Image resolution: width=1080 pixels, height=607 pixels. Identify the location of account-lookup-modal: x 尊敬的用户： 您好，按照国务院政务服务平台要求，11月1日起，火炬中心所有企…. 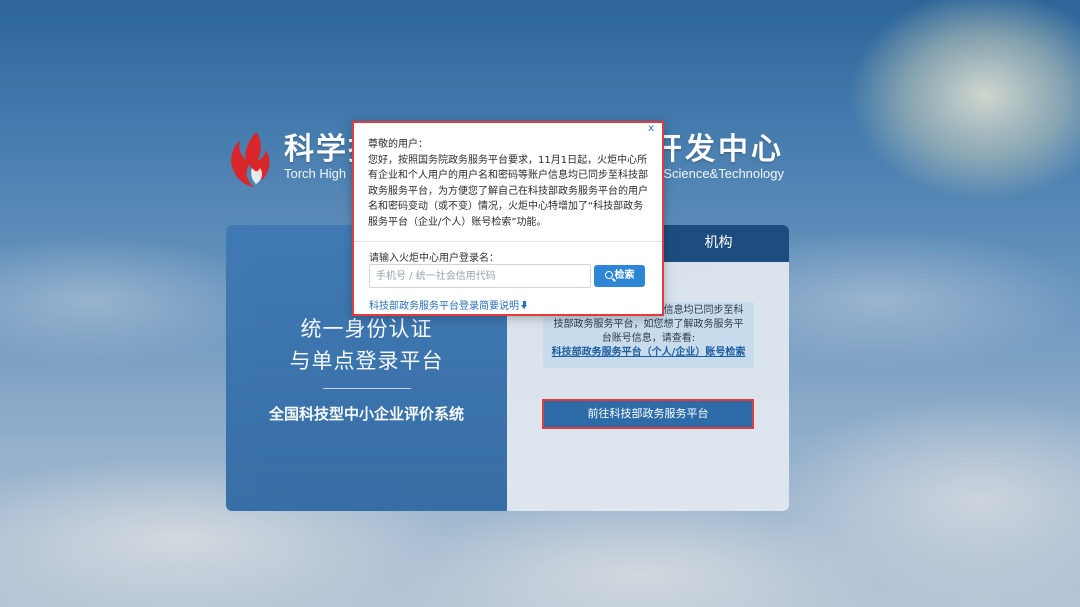
(508, 218).